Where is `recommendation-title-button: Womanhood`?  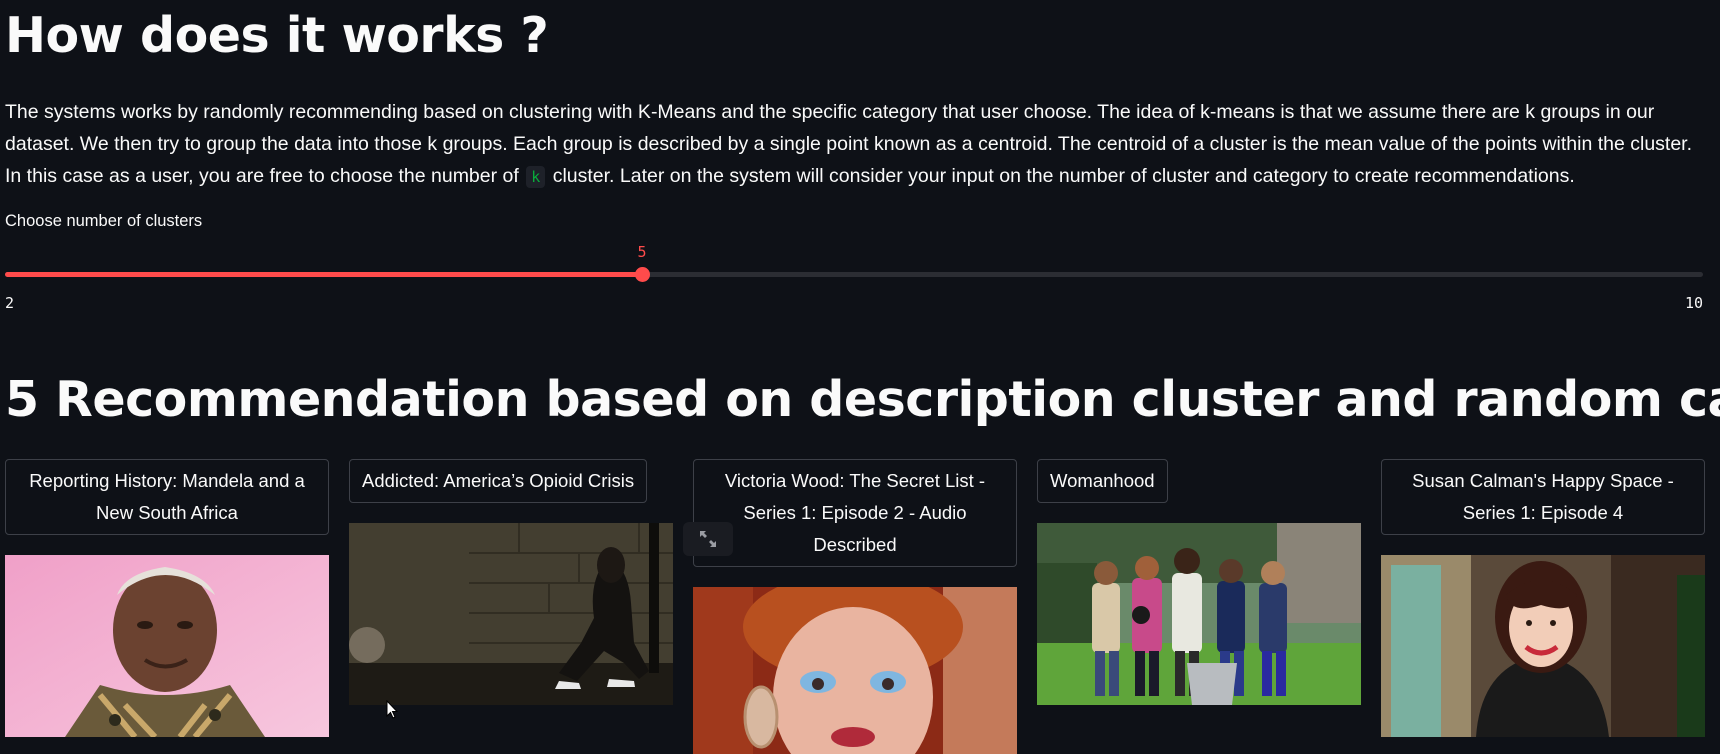
recommendation-title-button: Womanhood is located at coordinates (1102, 481).